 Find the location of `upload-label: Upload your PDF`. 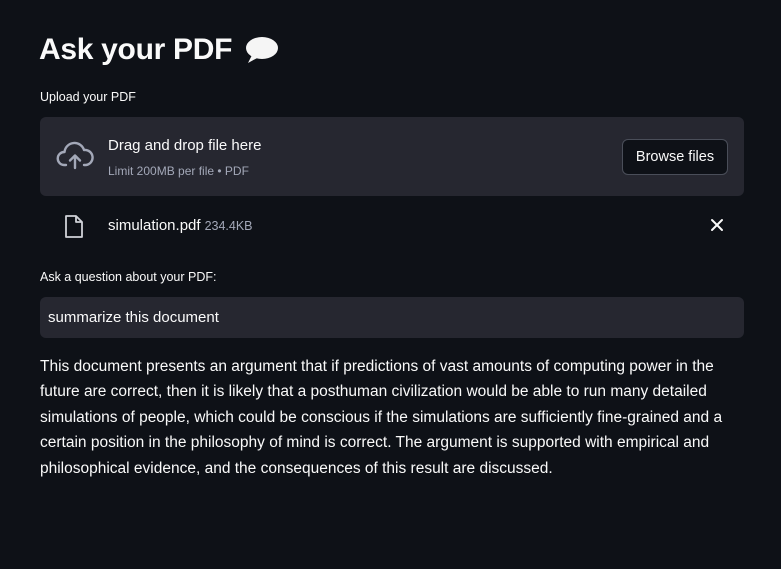

upload-label: Upload your PDF is located at coordinates (88, 97).